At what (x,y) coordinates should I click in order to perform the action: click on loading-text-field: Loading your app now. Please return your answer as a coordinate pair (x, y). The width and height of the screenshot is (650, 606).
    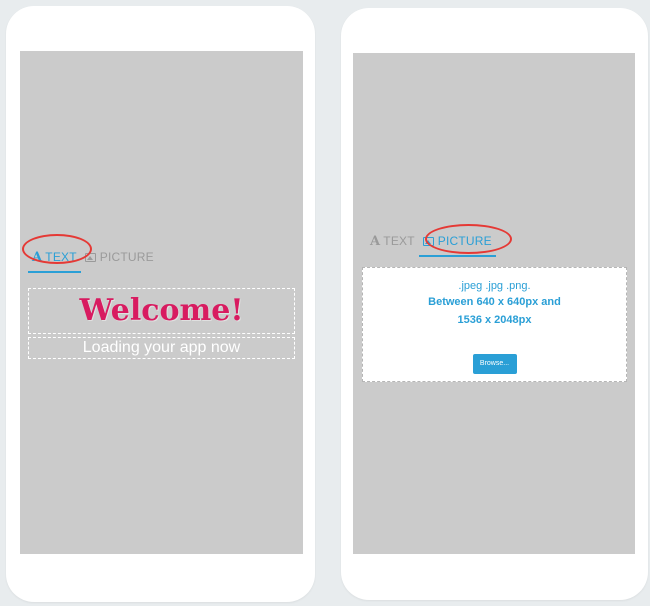
    Looking at the image, I should click on (161, 348).